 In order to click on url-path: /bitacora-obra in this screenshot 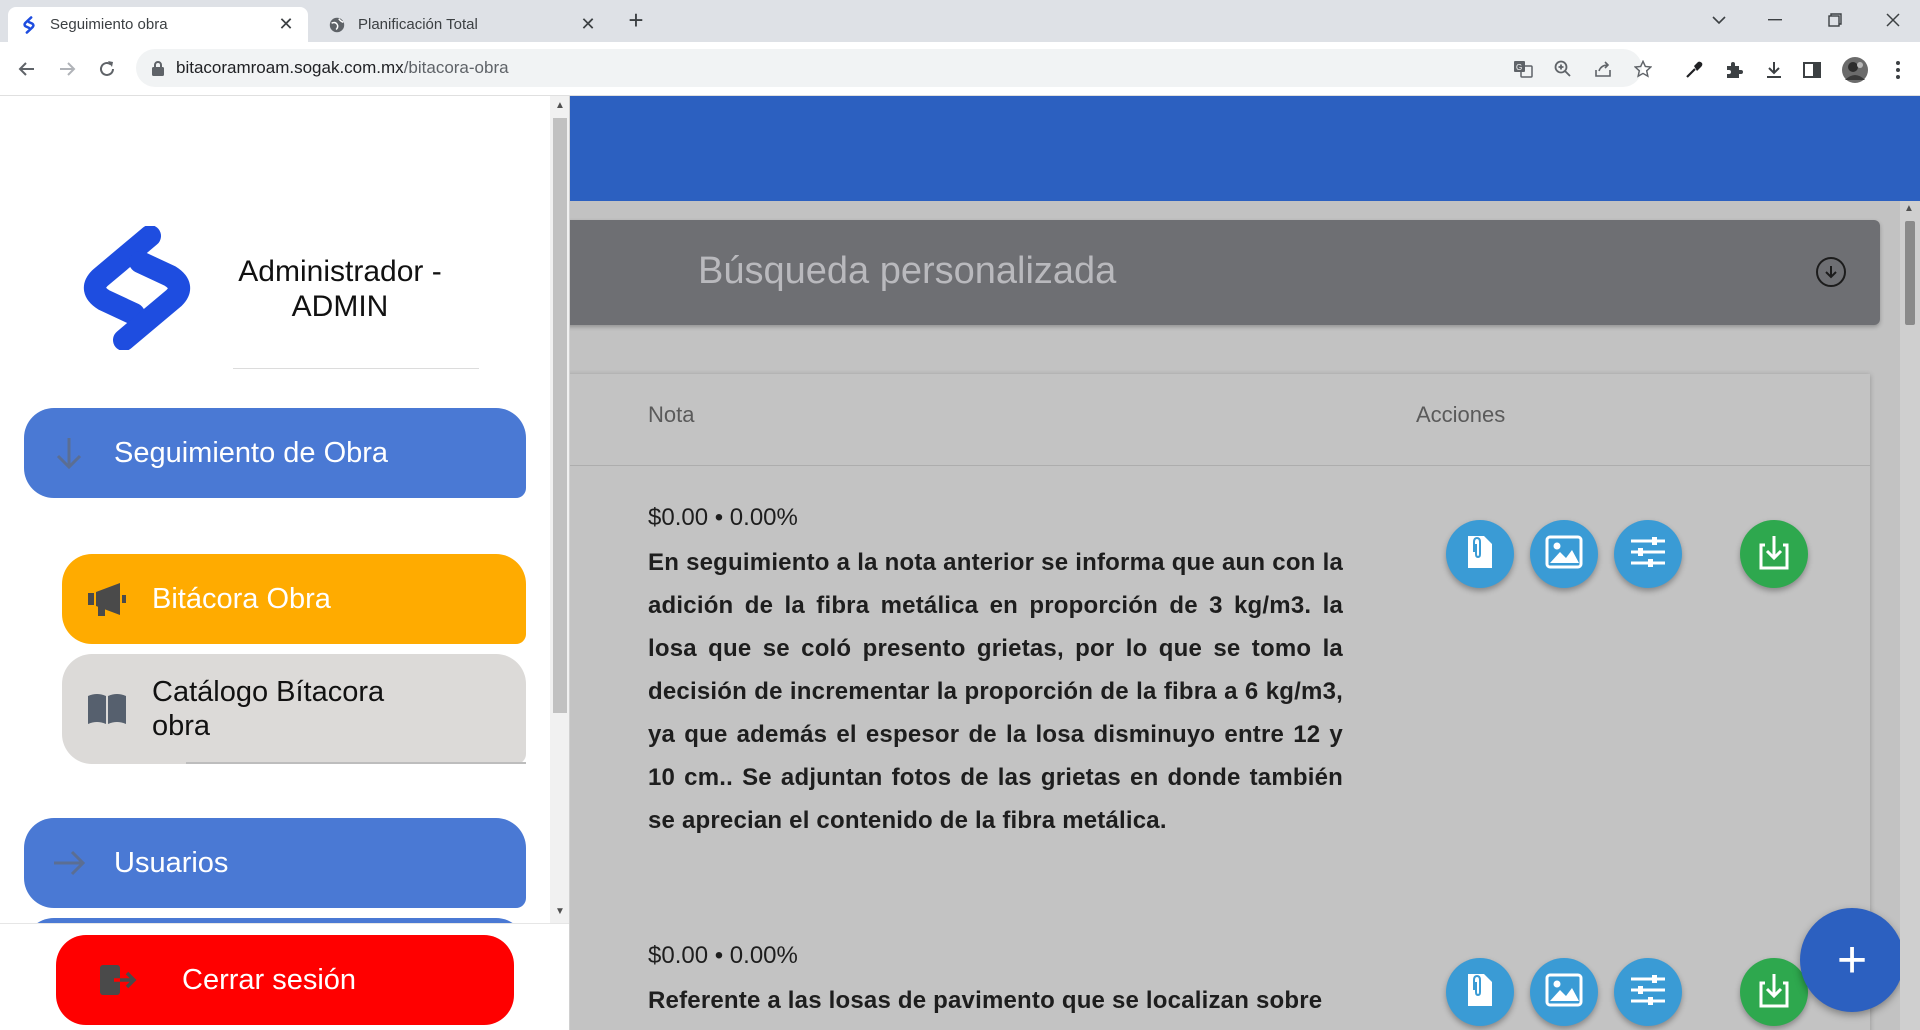, I will do `click(456, 67)`.